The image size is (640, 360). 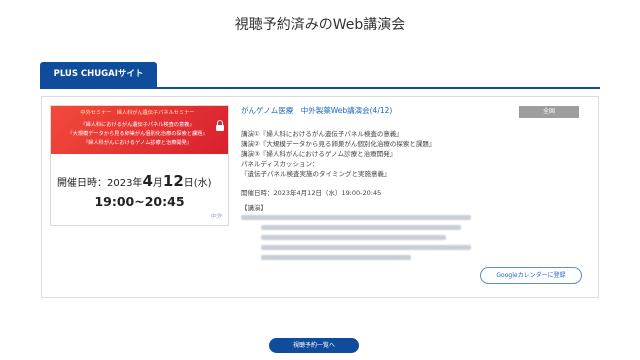 What do you see at coordinates (188, 183) in the screenshot?
I see `thumbnail-day-unit: 日` at bounding box center [188, 183].